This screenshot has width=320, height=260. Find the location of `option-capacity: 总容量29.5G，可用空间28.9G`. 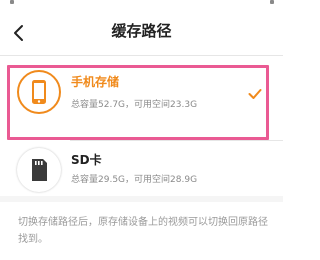

option-capacity: 总容量29.5G，可用空间28.9G is located at coordinates (134, 178).